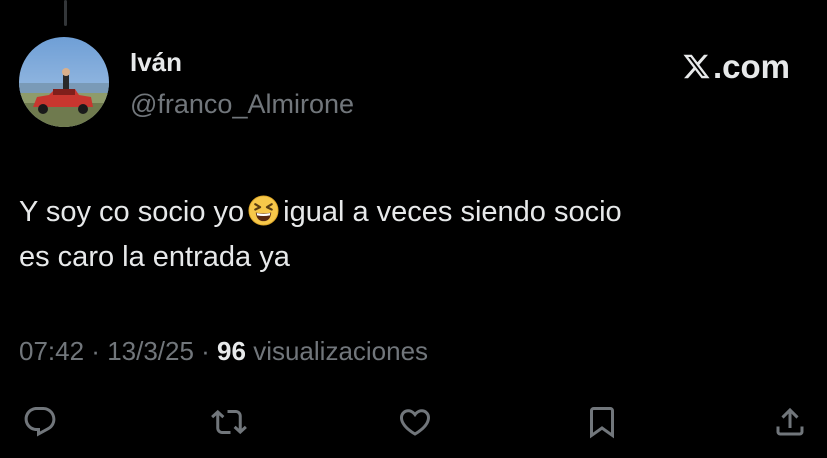 The width and height of the screenshot is (827, 458). Describe the element at coordinates (231, 351) in the screenshot. I see `views-count: 96` at that location.